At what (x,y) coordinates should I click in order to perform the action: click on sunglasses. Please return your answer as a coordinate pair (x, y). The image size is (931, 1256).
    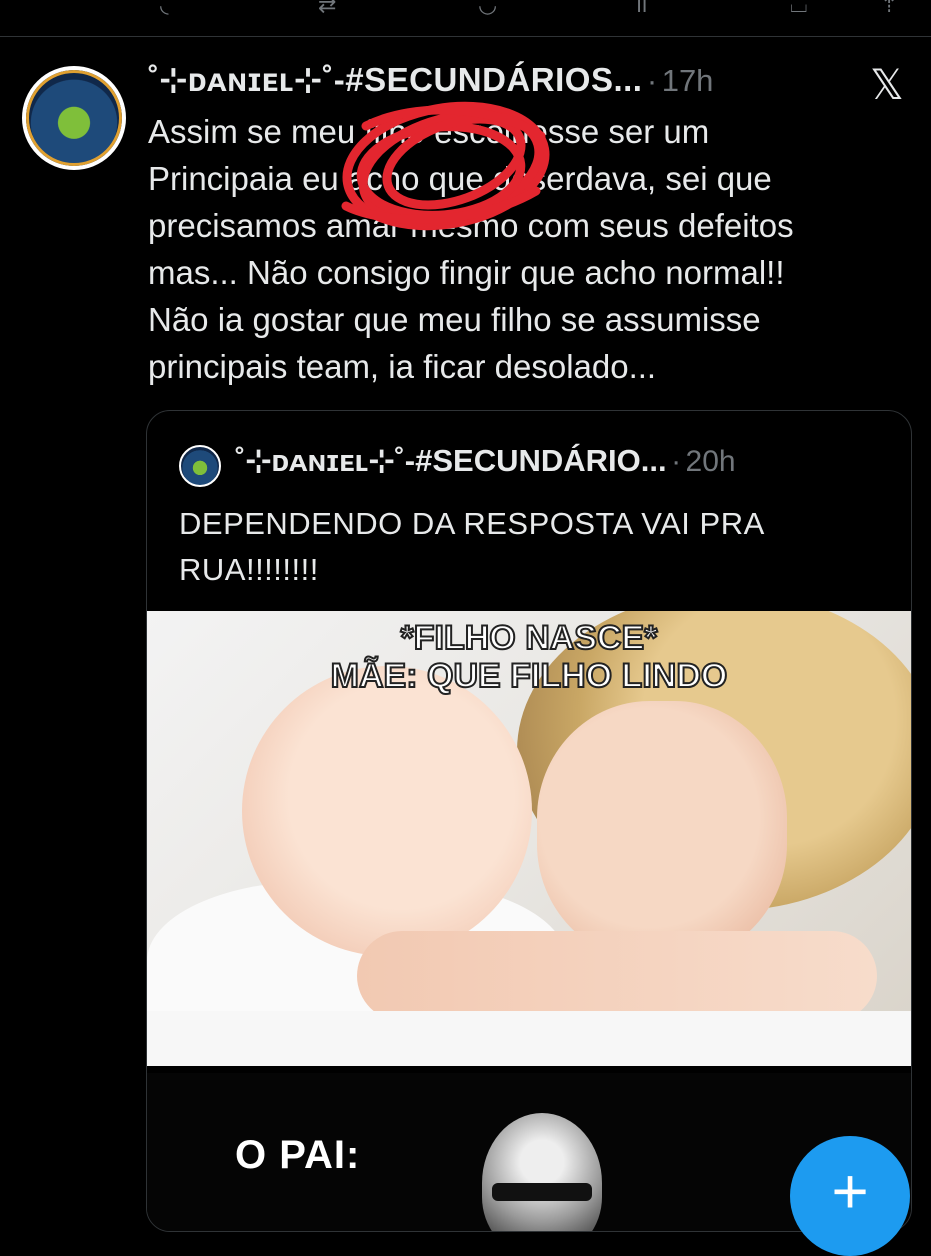
    Looking at the image, I should click on (542, 1192).